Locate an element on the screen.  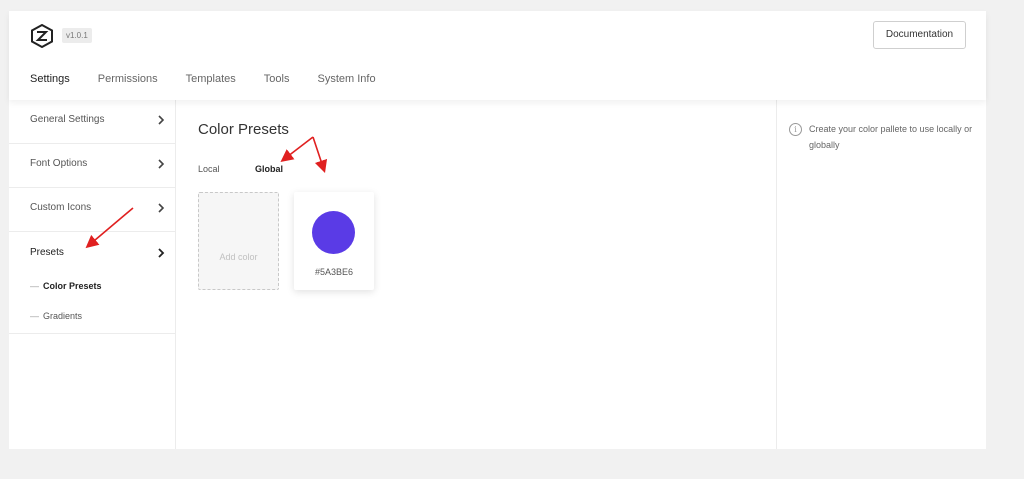
sidebar-item-label: Presets is located at coordinates (47, 252).